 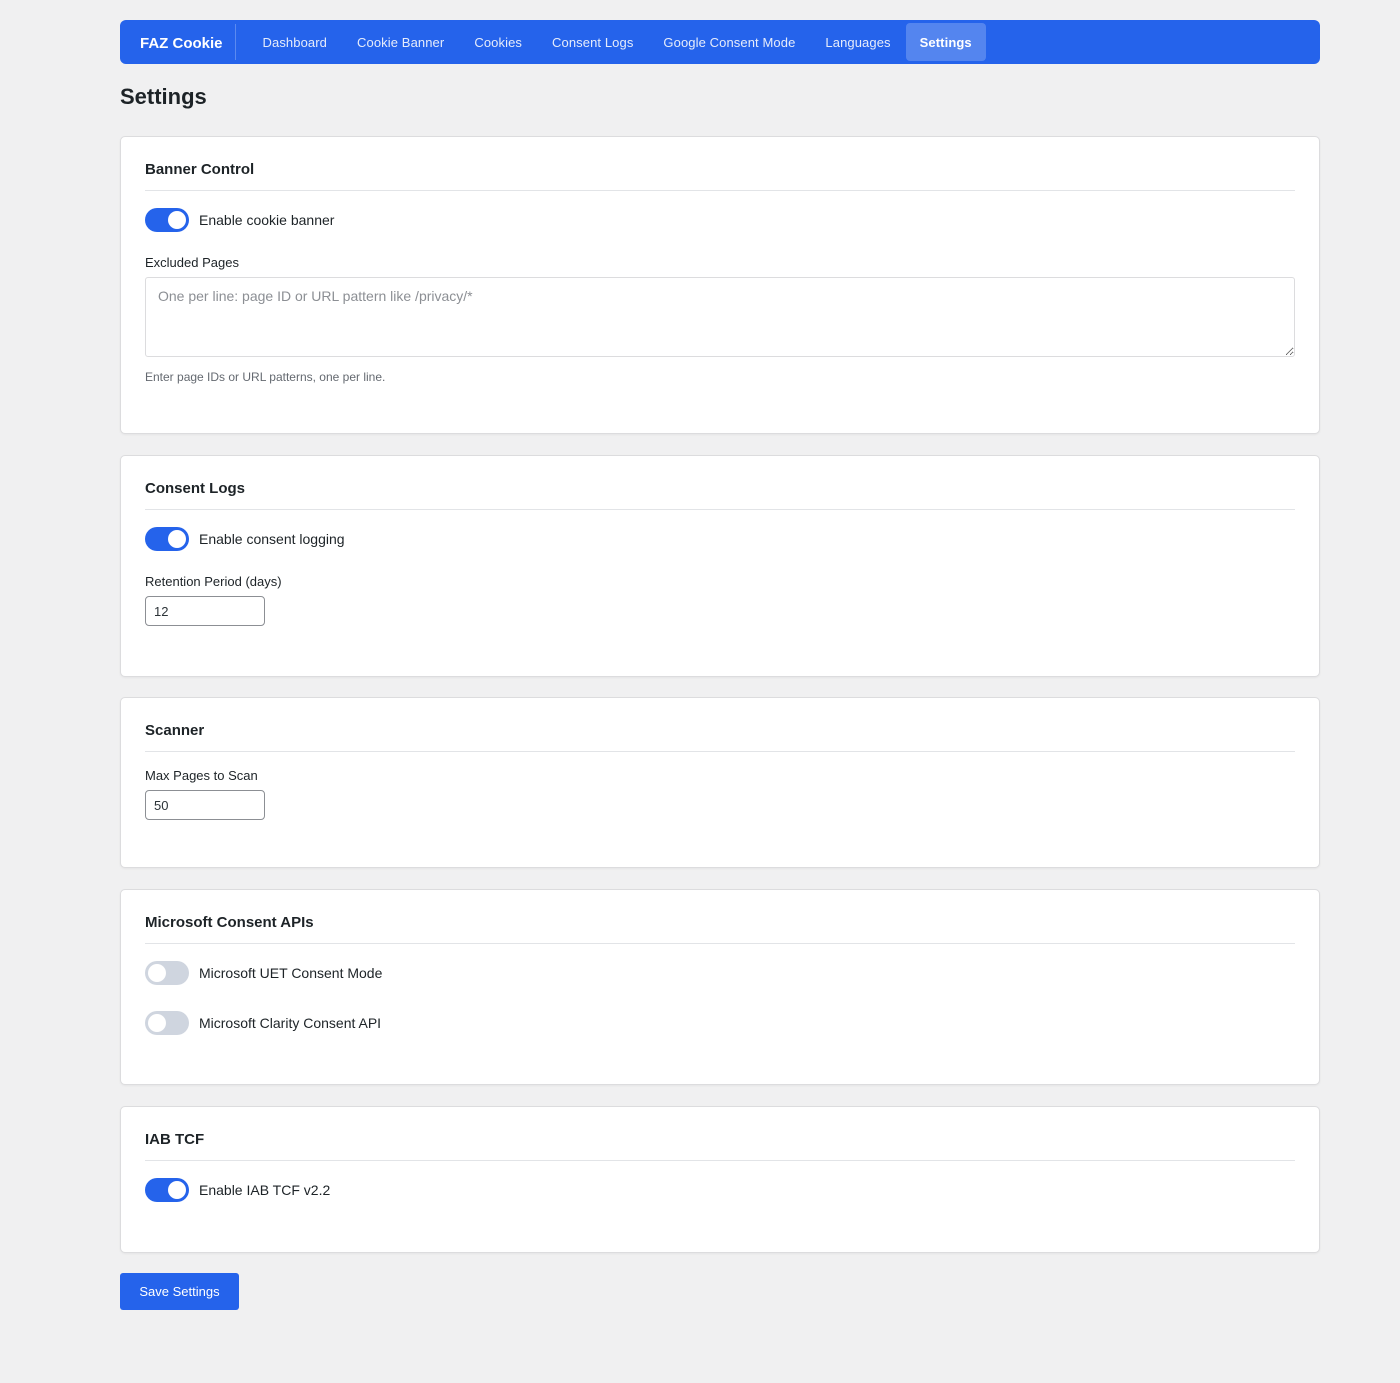 I want to click on iab-tcf-title: IAB TCF, so click(x=720, y=1146).